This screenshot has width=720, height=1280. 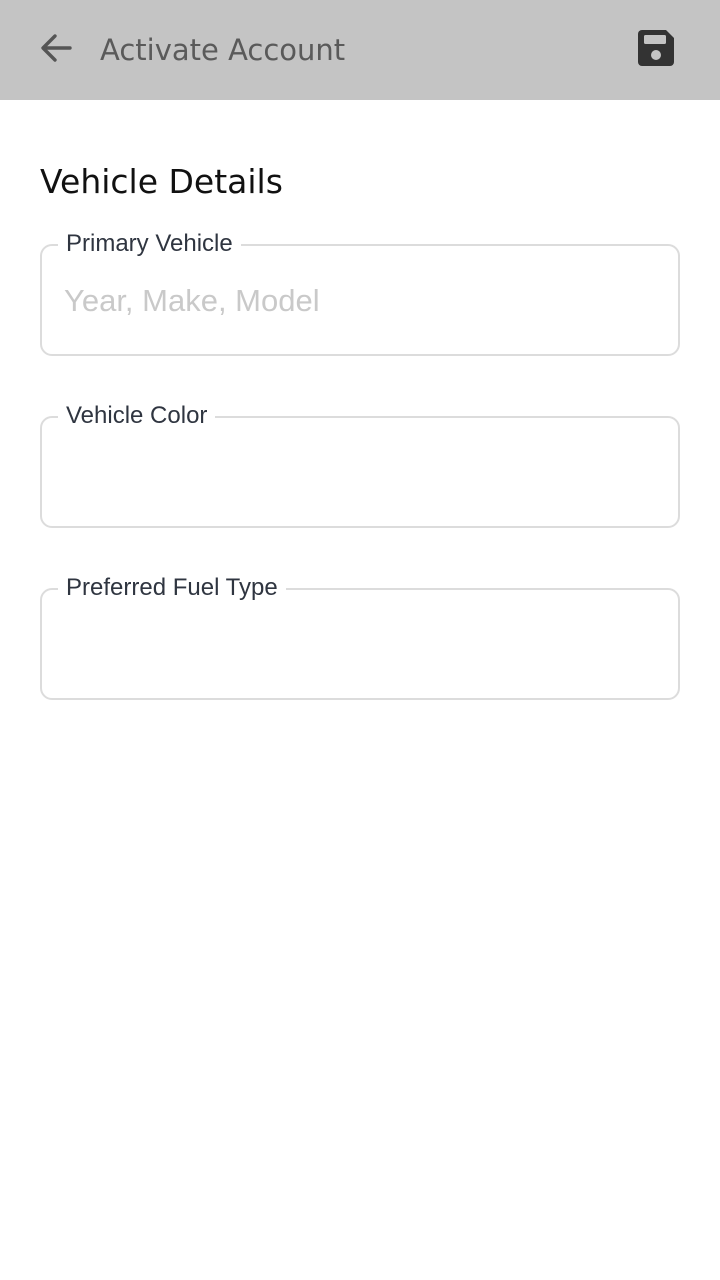 I want to click on primary-vehicle-input, so click(x=359, y=301).